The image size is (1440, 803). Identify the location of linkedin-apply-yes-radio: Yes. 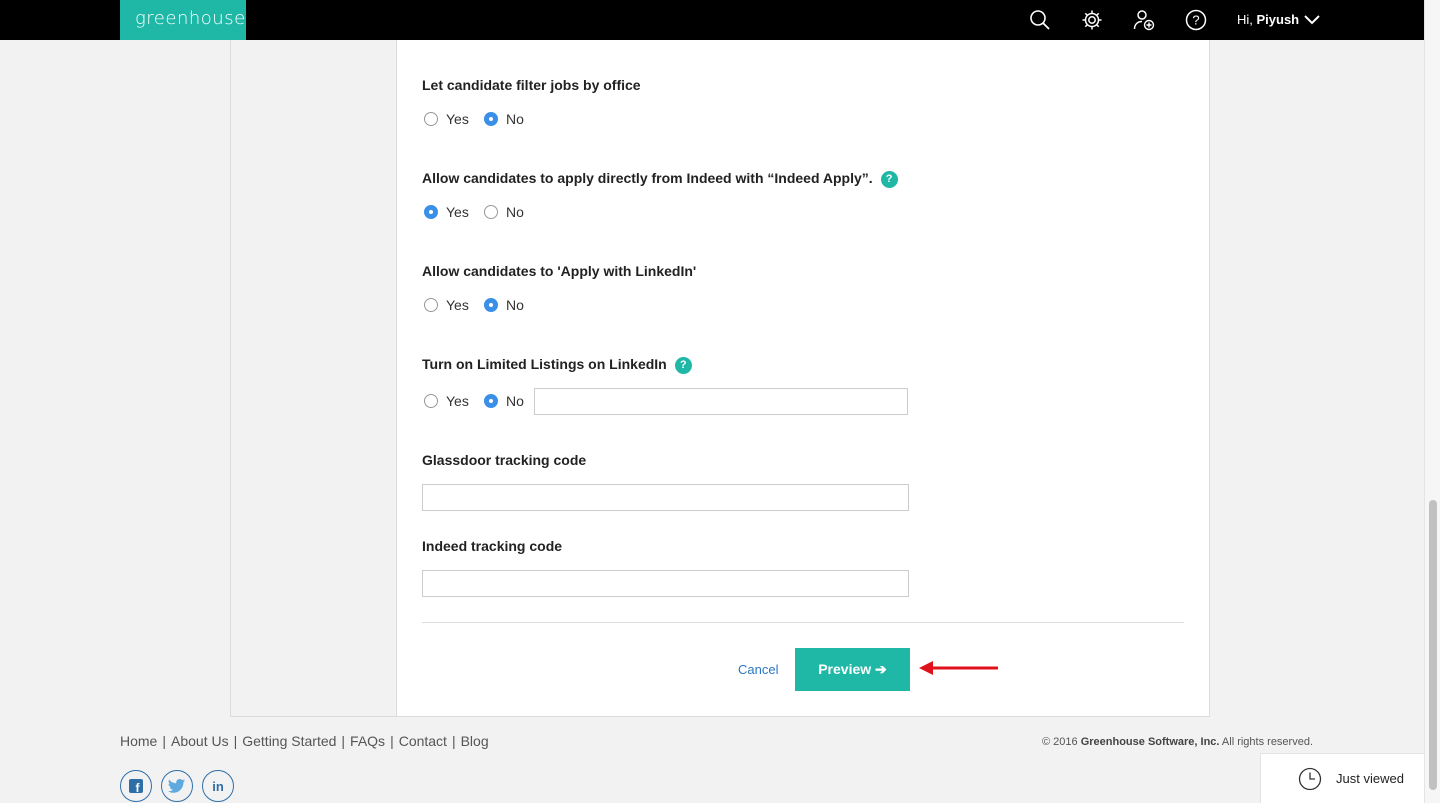
(446, 305).